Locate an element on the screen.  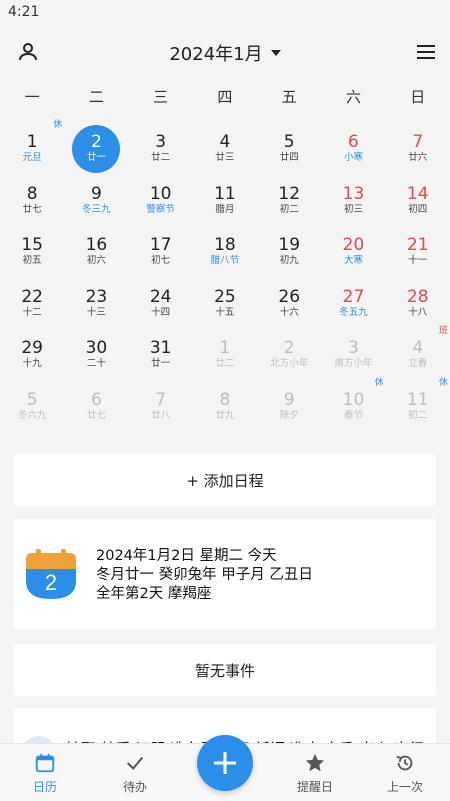
status-bar: 4:21 is located at coordinates (225, 13).